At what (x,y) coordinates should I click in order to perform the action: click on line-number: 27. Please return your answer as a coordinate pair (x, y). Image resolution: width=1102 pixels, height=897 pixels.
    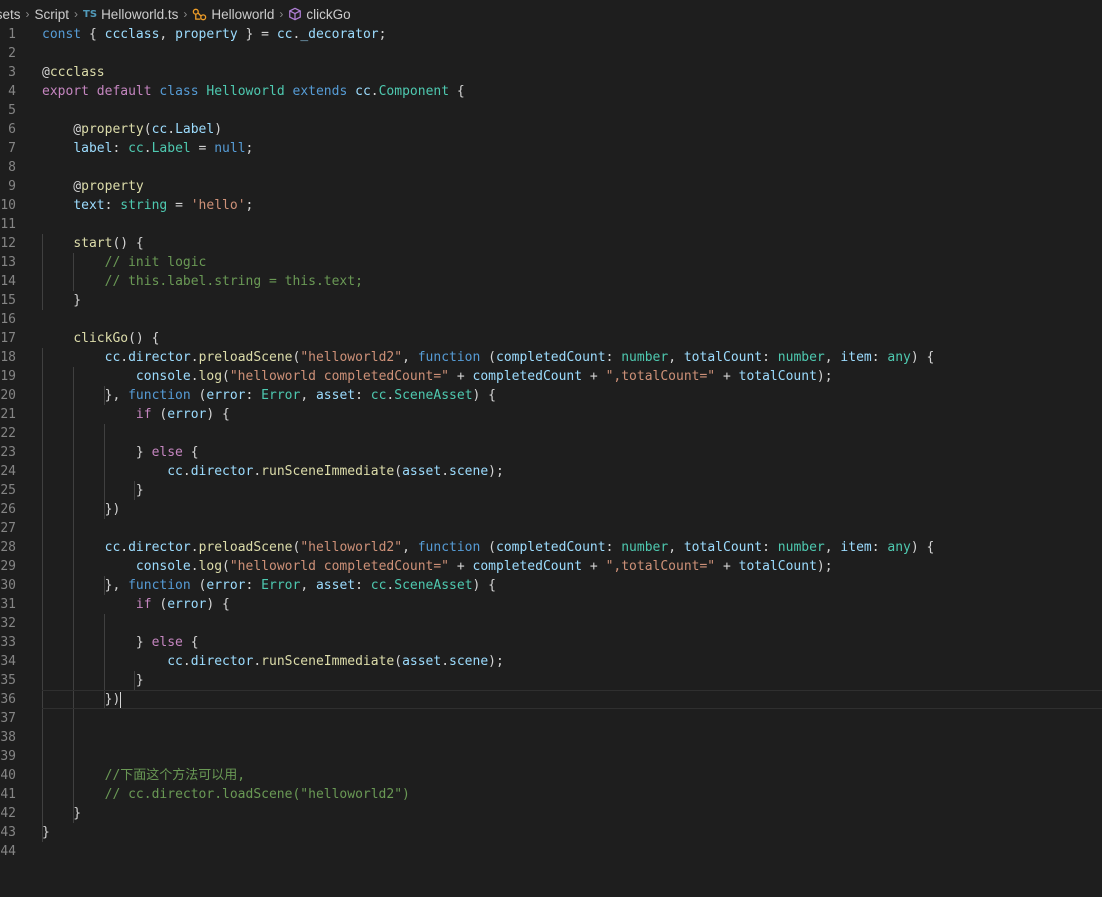
    Looking at the image, I should click on (8, 528).